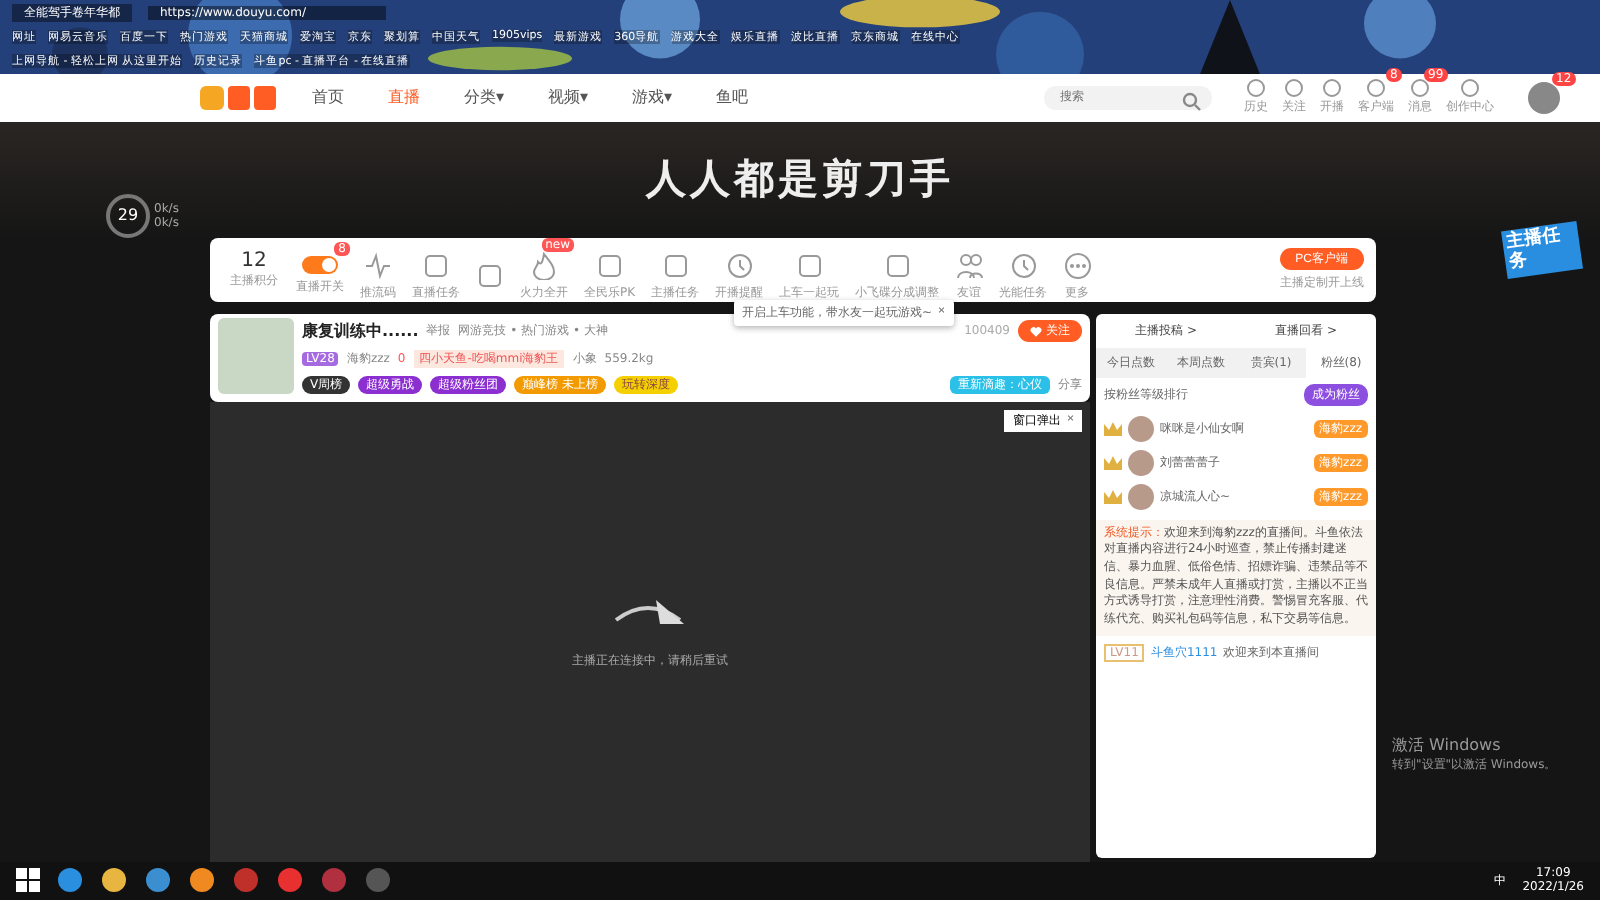  What do you see at coordinates (1542, 248) in the screenshot?
I see `task-badge: 主播任务` at bounding box center [1542, 248].